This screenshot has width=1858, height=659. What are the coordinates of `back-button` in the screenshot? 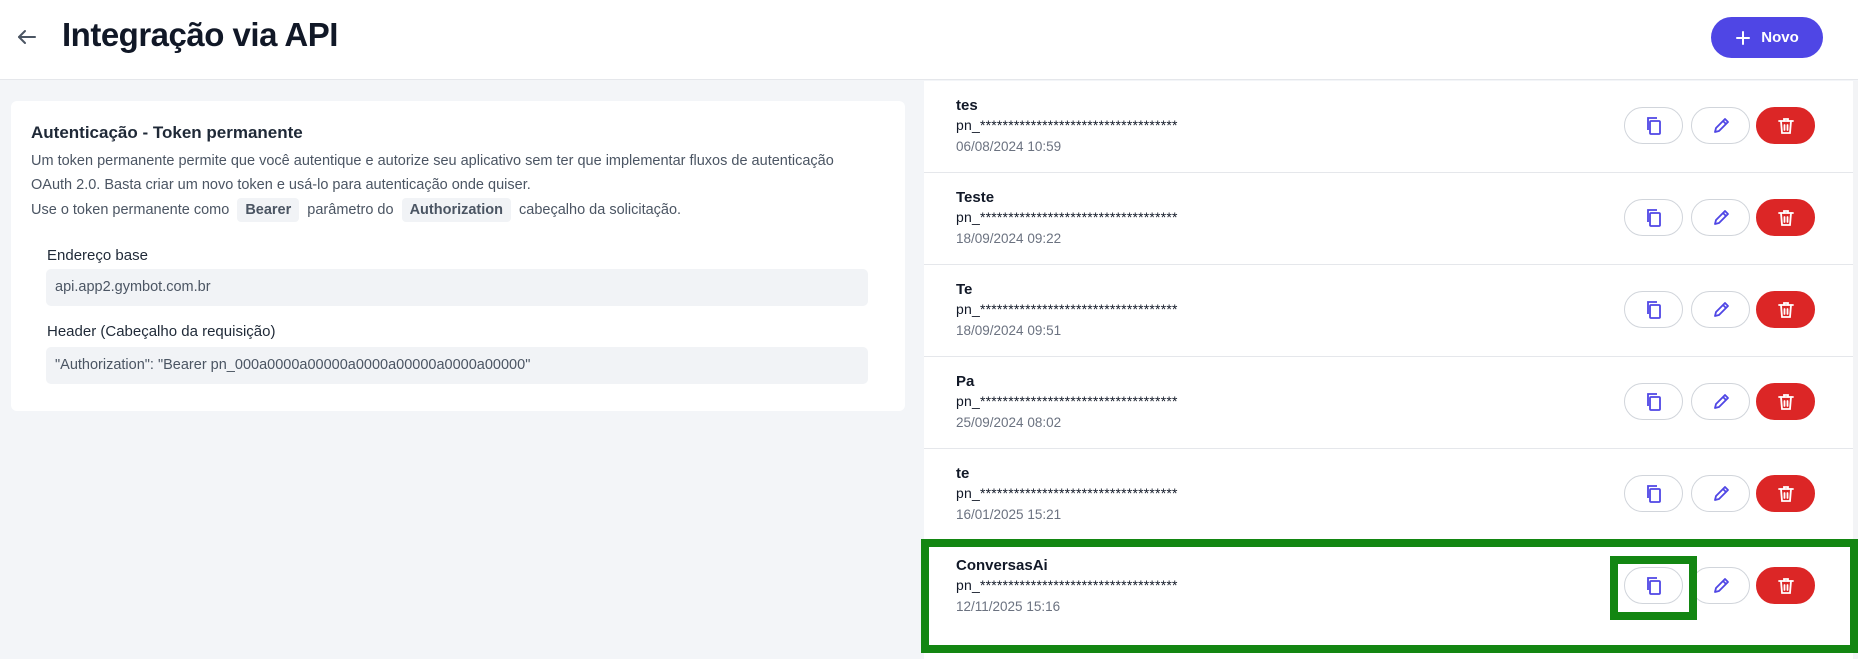 It's located at (27, 37).